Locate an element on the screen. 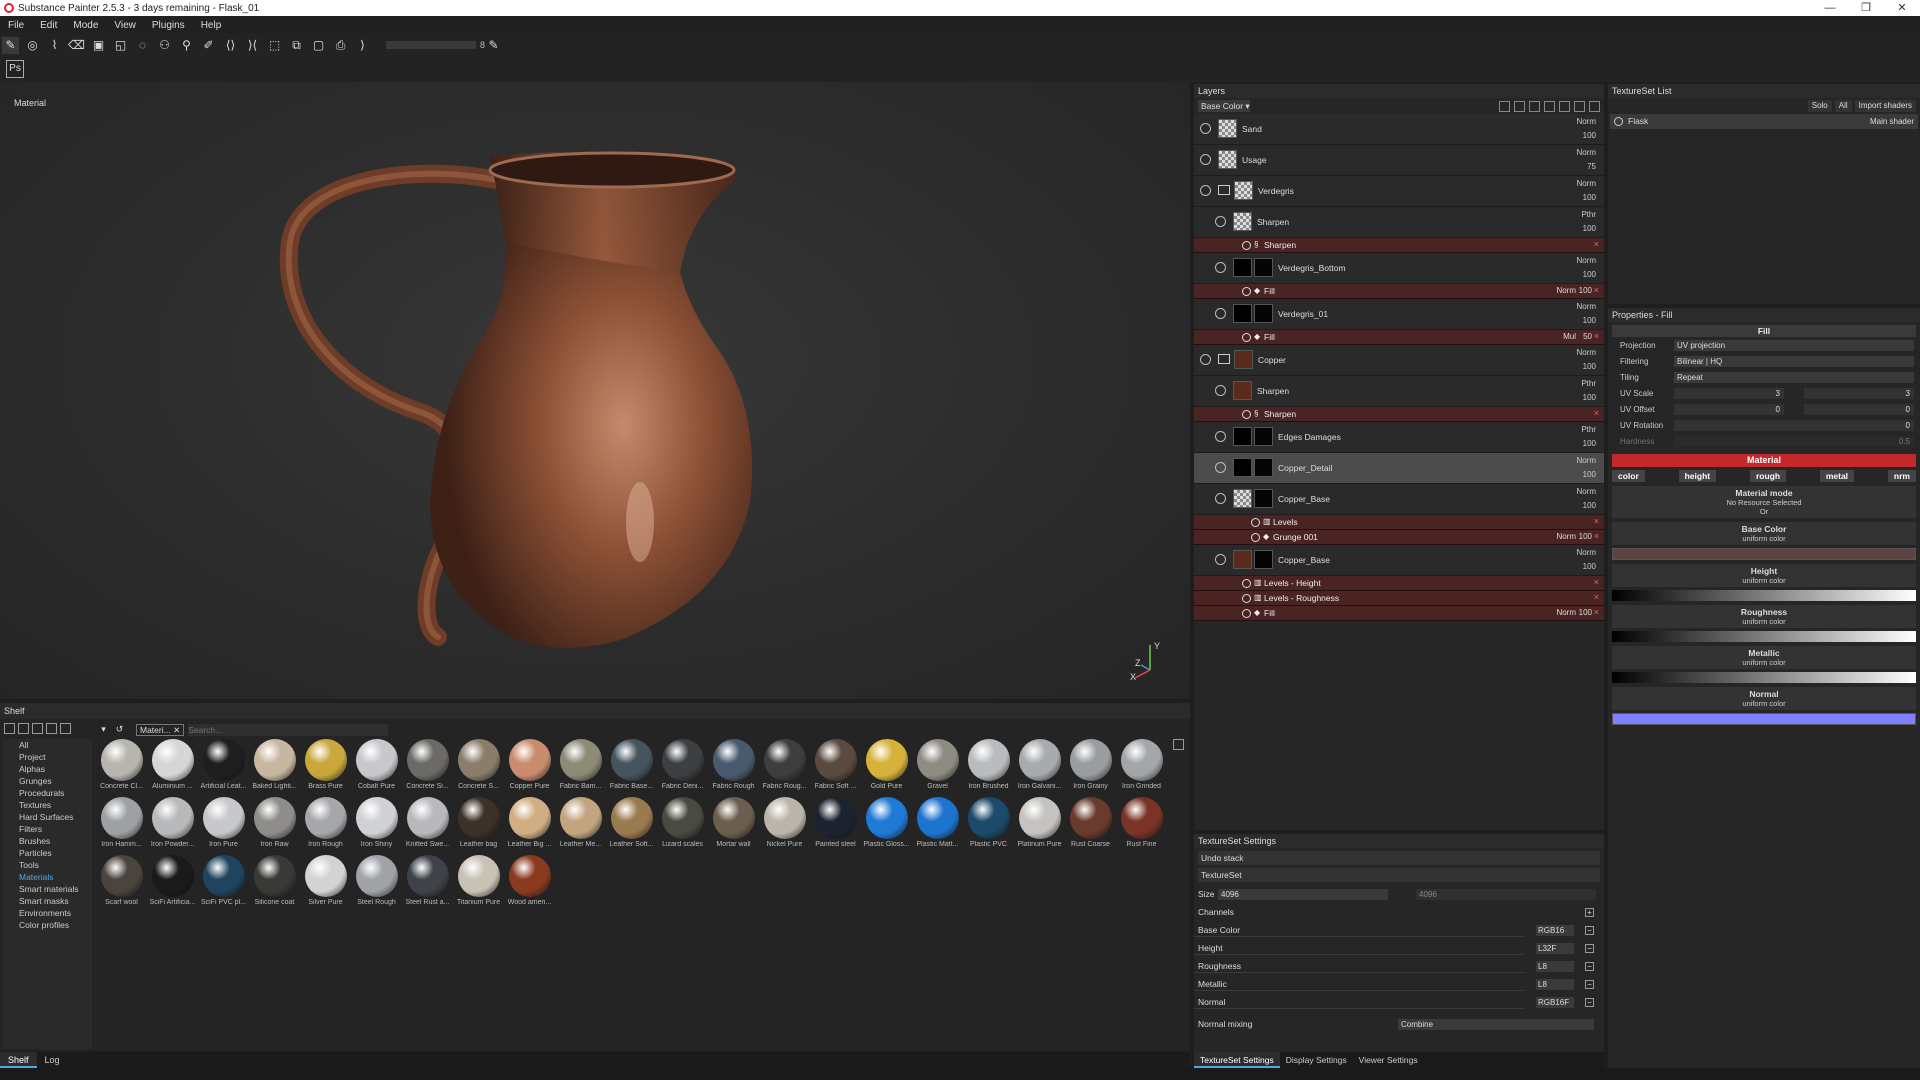 This screenshot has height=1080, width=1920. remove-effect-icon: × is located at coordinates (1596, 582).